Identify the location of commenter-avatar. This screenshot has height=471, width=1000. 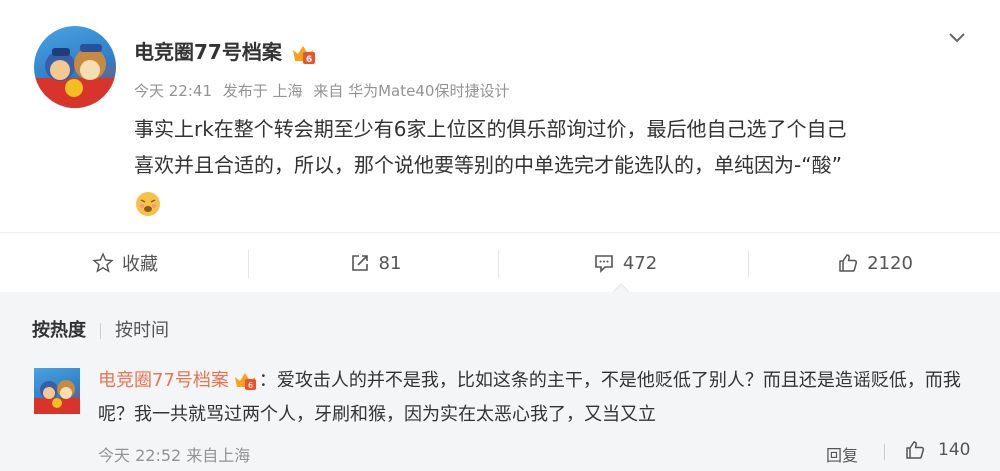
(57, 391).